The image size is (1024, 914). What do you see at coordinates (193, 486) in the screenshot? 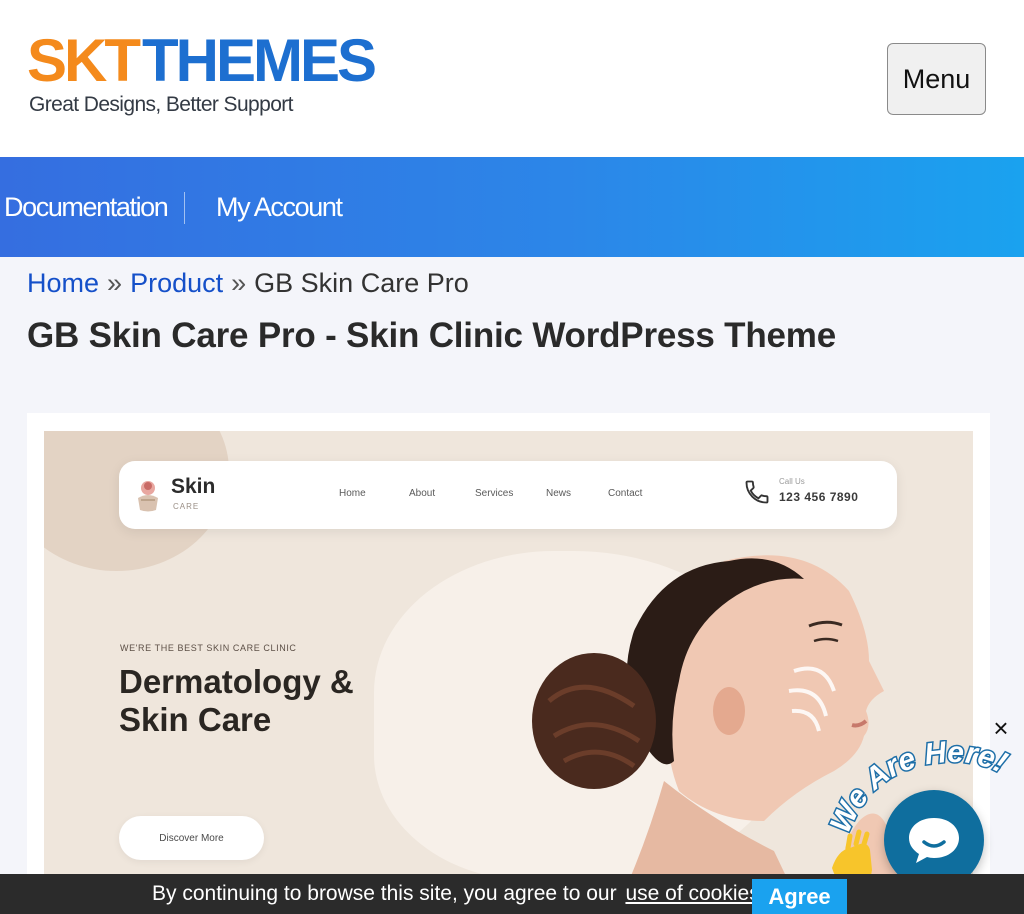
I see `preview-logo-name: Skin` at bounding box center [193, 486].